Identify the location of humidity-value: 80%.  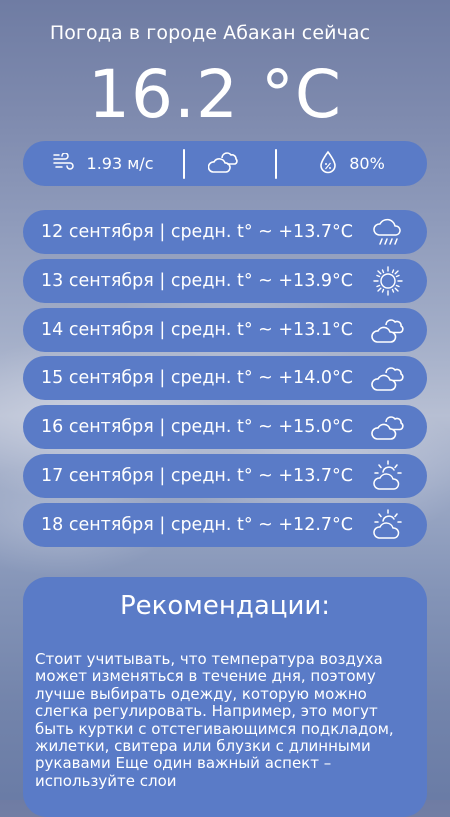
(367, 163).